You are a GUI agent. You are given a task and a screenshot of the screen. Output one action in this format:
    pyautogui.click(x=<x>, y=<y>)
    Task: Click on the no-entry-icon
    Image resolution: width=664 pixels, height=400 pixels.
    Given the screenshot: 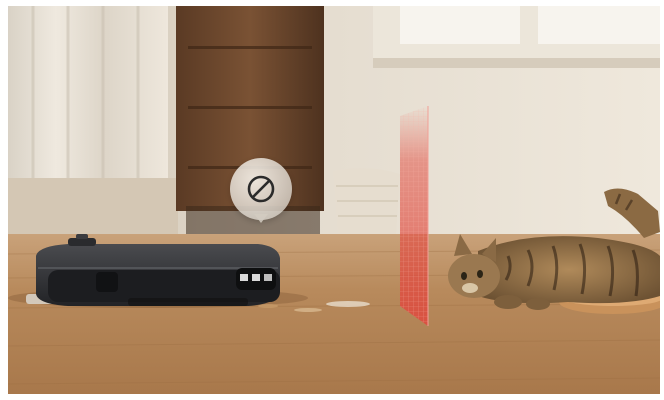 What is the action you would take?
    pyautogui.click(x=261, y=189)
    